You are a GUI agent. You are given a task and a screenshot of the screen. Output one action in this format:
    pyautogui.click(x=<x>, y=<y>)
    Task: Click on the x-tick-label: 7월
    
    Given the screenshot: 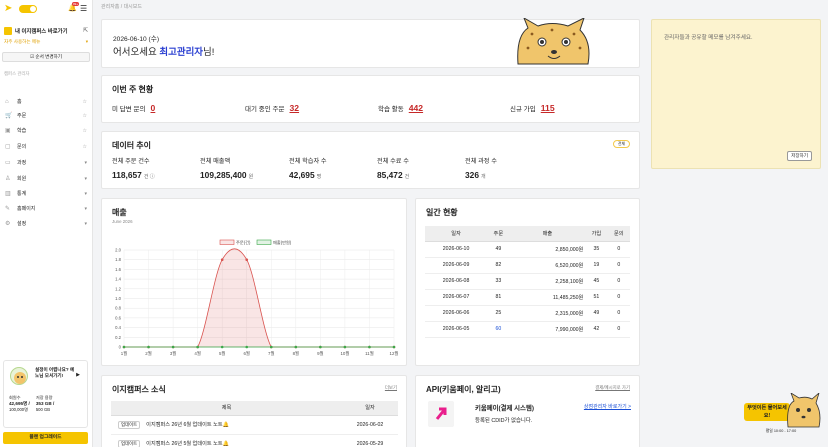 What is the action you would take?
    pyautogui.click(x=271, y=353)
    